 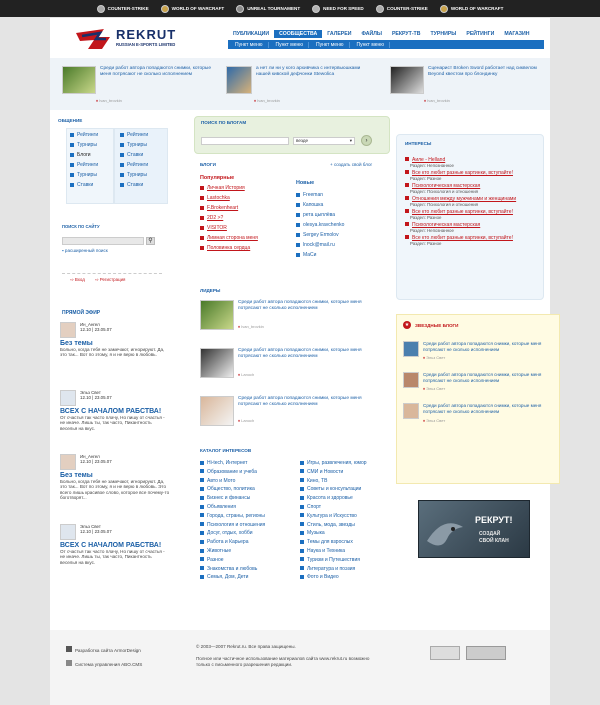 What do you see at coordinates (406, 34) in the screenshot?
I see `nav-item: РЕКРУТ-ТВ` at bounding box center [406, 34].